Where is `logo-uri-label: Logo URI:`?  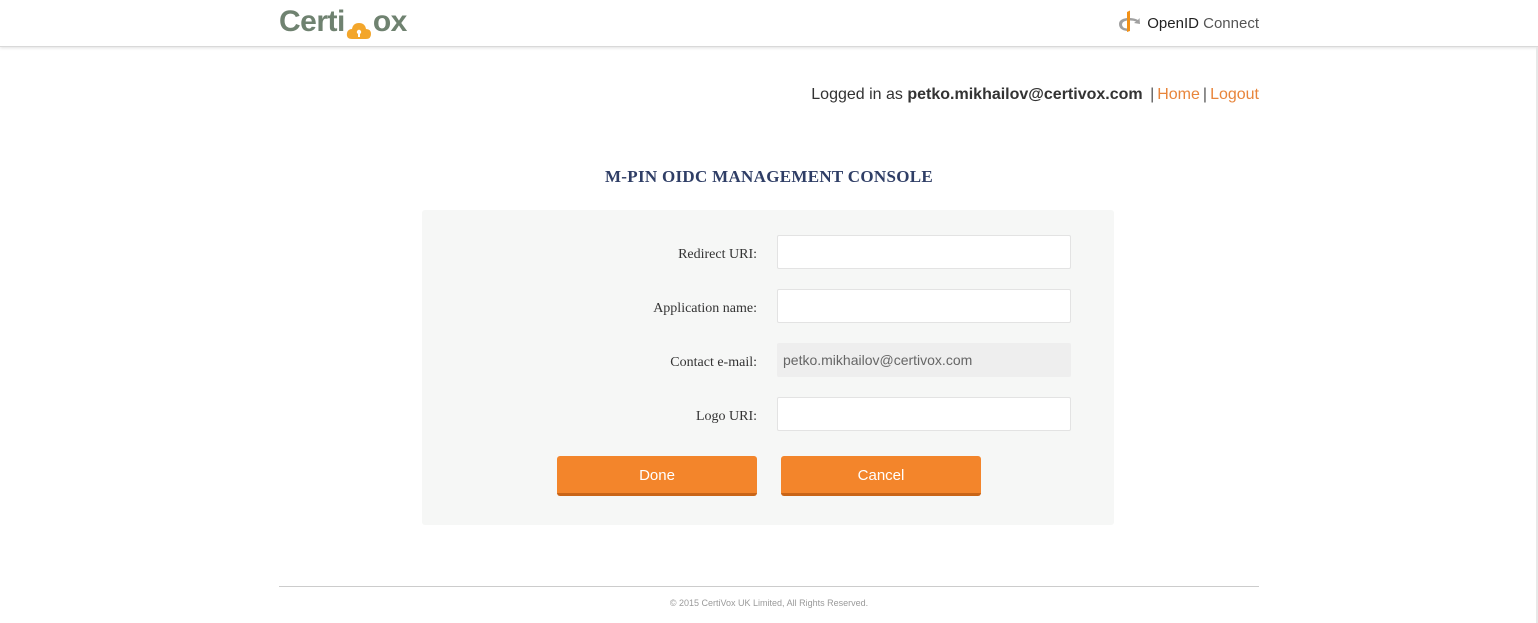
logo-uri-label: Logo URI: is located at coordinates (726, 416).